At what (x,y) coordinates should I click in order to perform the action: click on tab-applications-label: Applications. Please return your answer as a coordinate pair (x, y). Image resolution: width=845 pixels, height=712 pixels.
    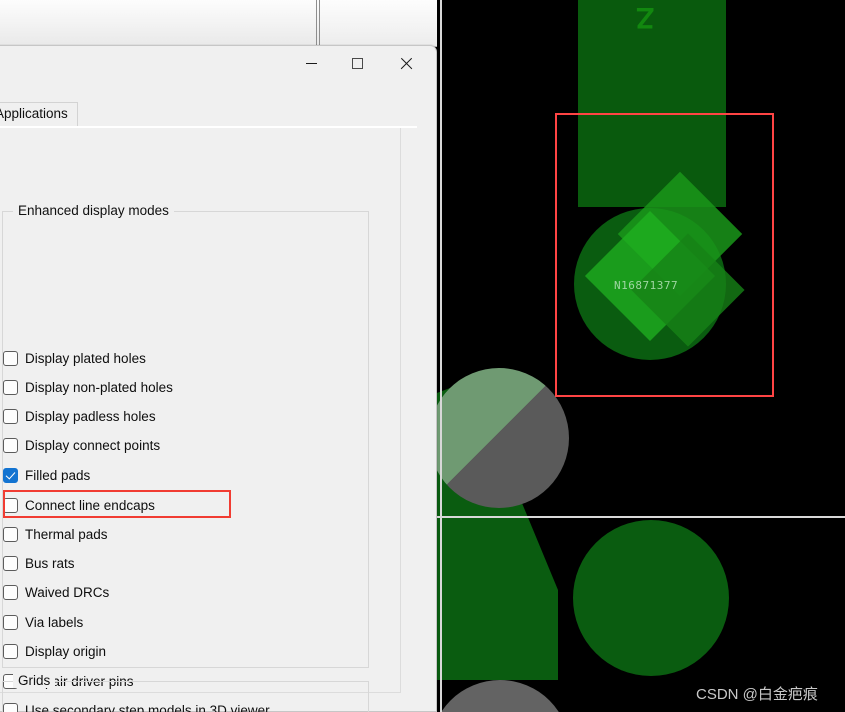
    Looking at the image, I should click on (34, 113).